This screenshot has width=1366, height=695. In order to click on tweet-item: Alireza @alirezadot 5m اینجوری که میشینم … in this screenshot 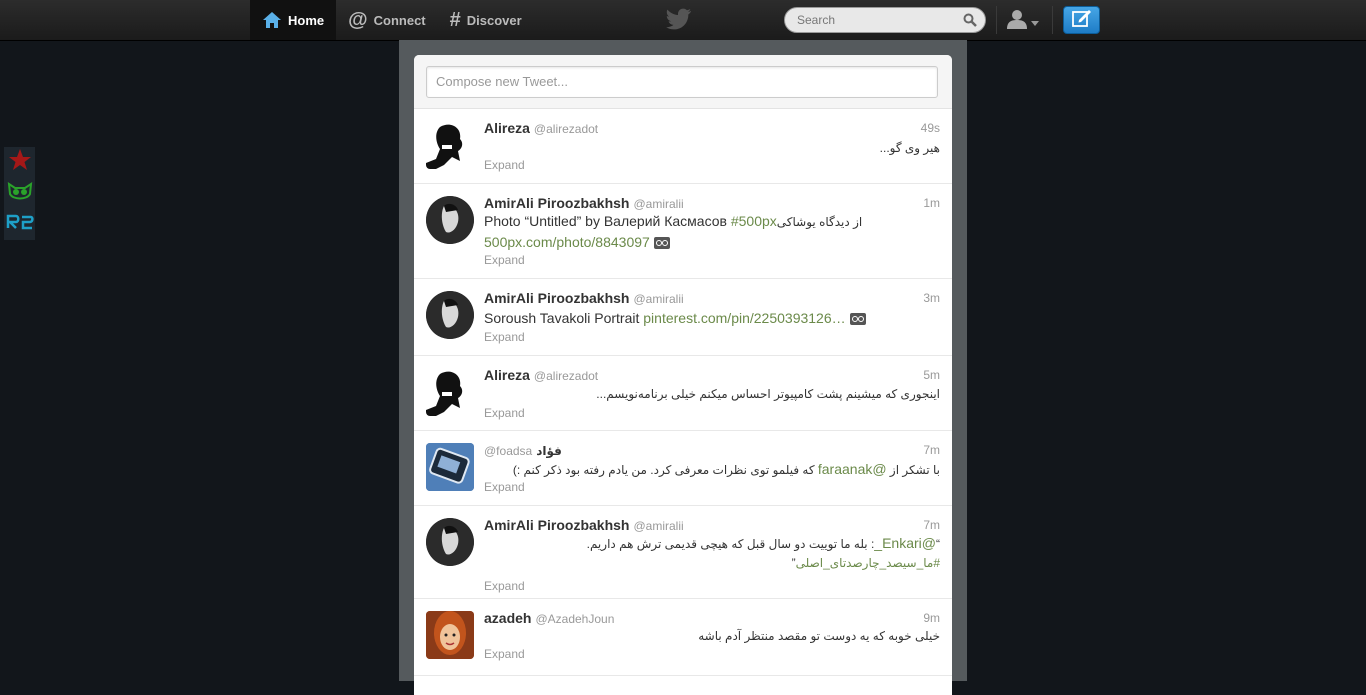, I will do `click(683, 393)`.